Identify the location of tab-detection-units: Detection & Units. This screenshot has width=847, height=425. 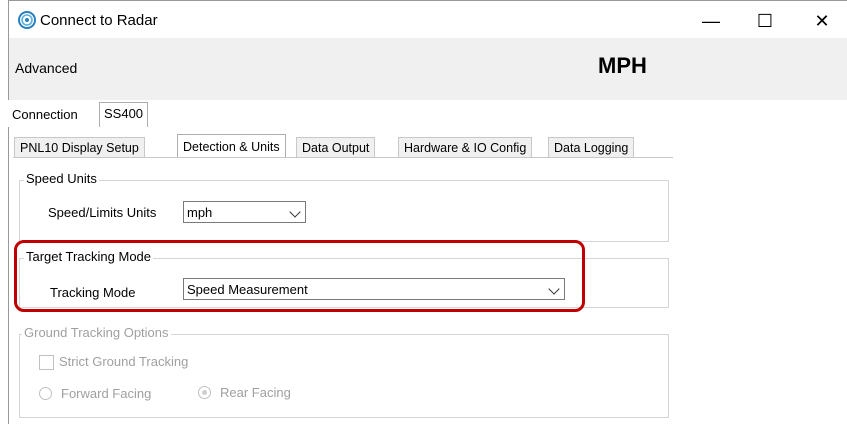
(231, 146).